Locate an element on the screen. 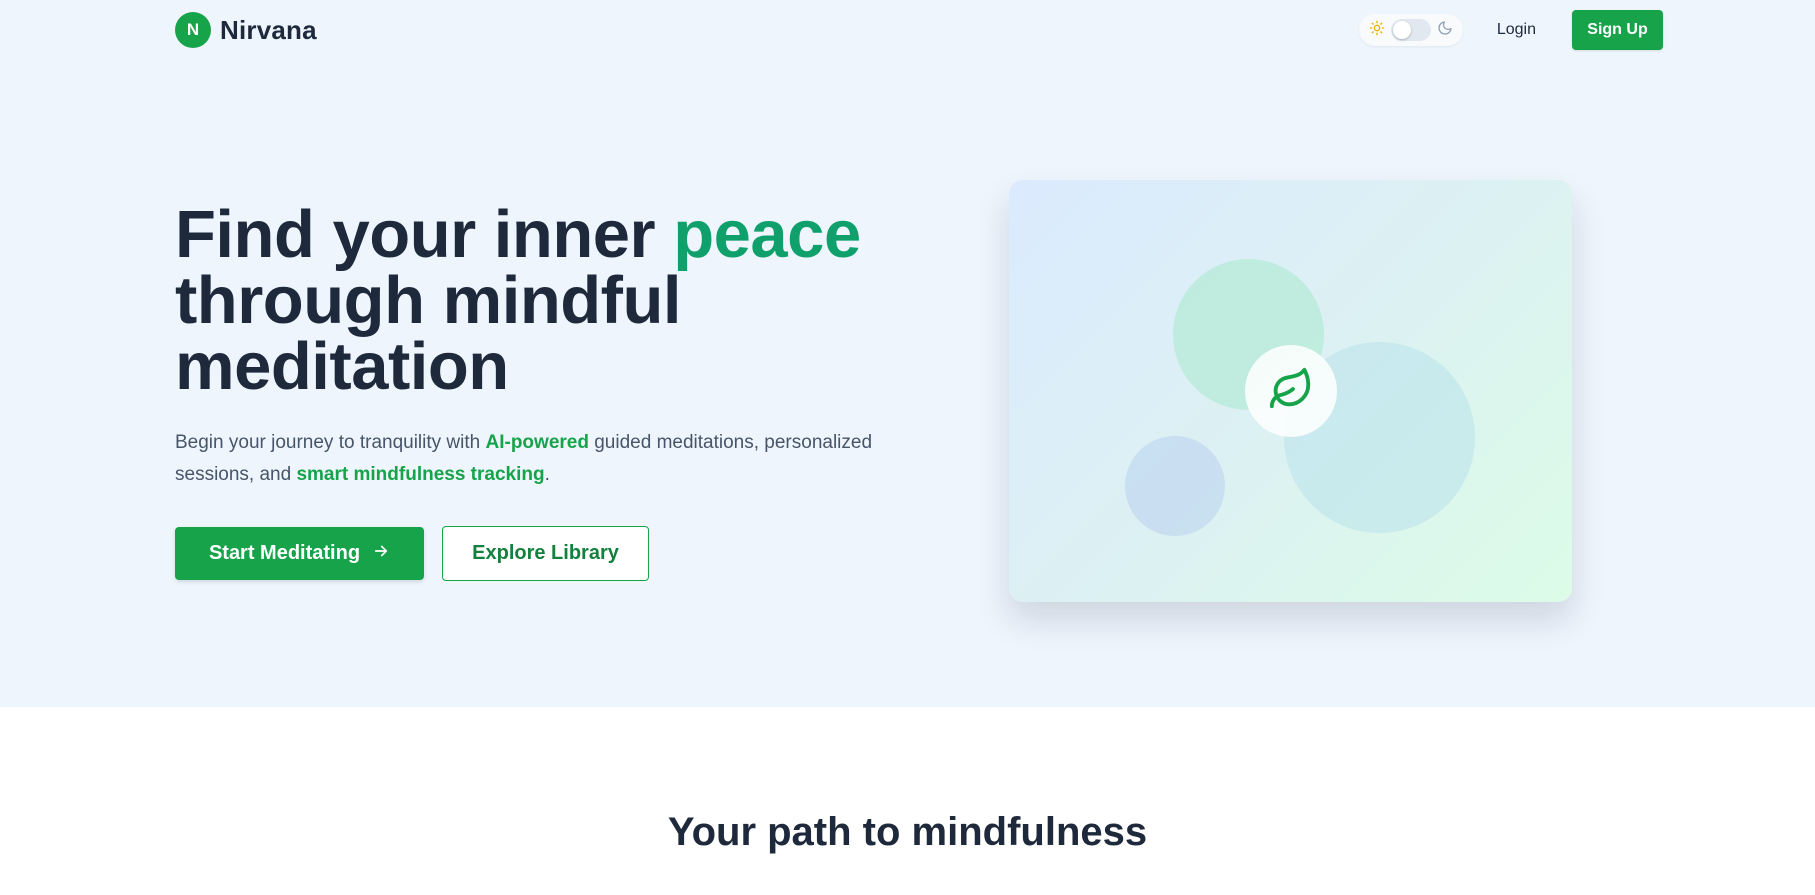 The width and height of the screenshot is (1815, 895). arrow-right-icon is located at coordinates (381, 554).